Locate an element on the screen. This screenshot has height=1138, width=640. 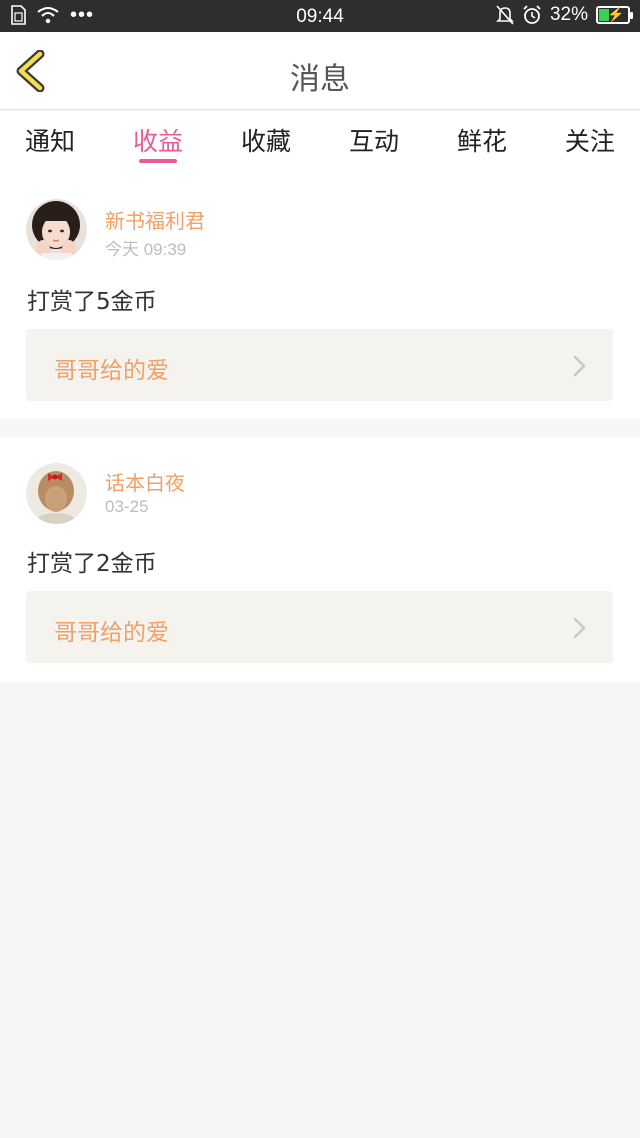
sender-name: 话本白夜 is located at coordinates (145, 481).